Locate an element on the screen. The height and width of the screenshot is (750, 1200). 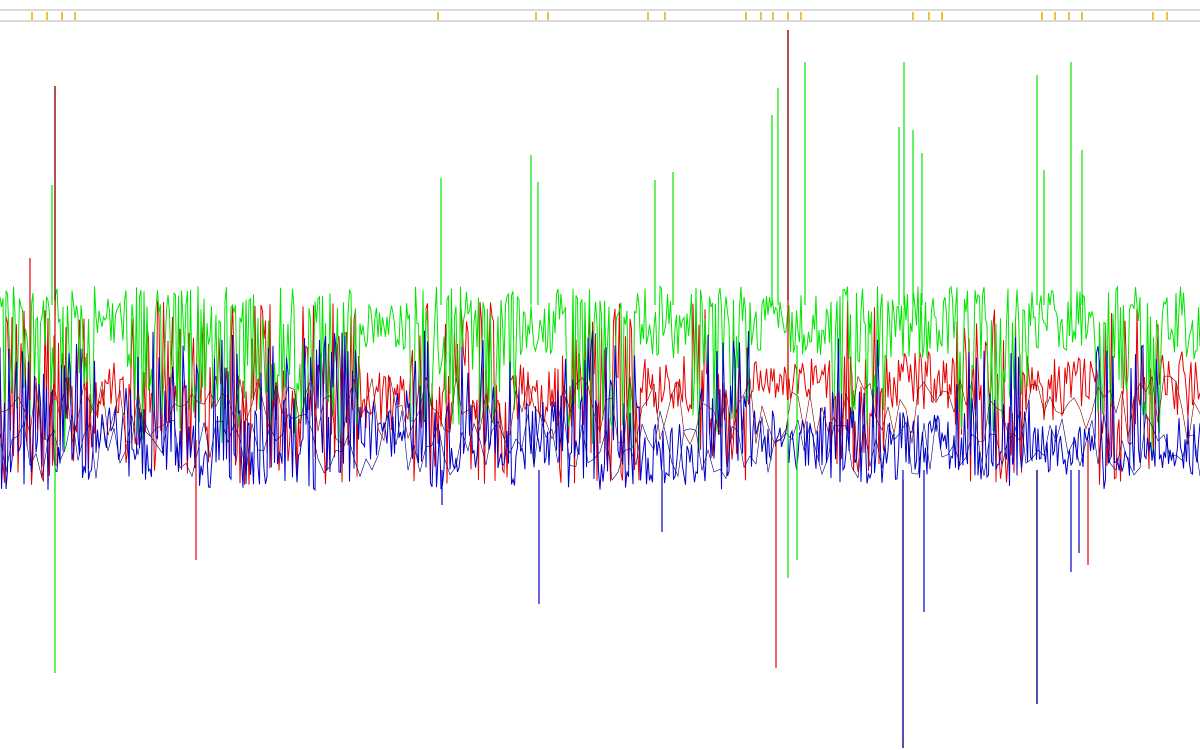
marker-ticks is located at coordinates (599, 16).